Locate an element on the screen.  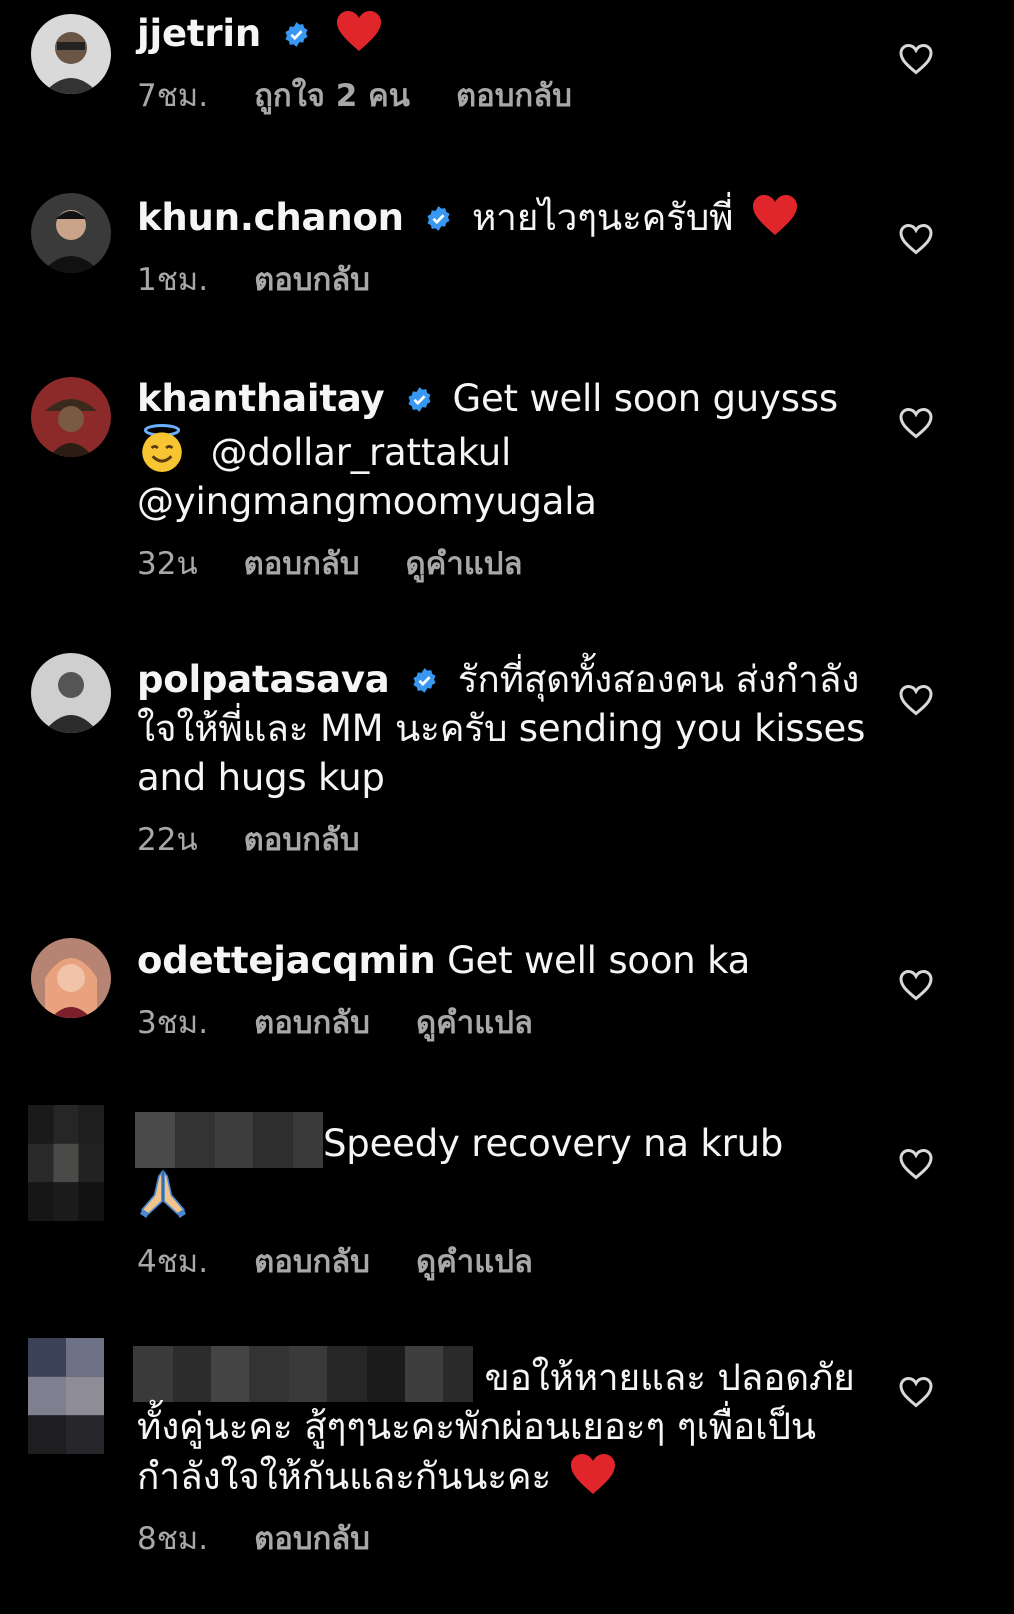
comment-time: 1ชม. is located at coordinates (173, 280).